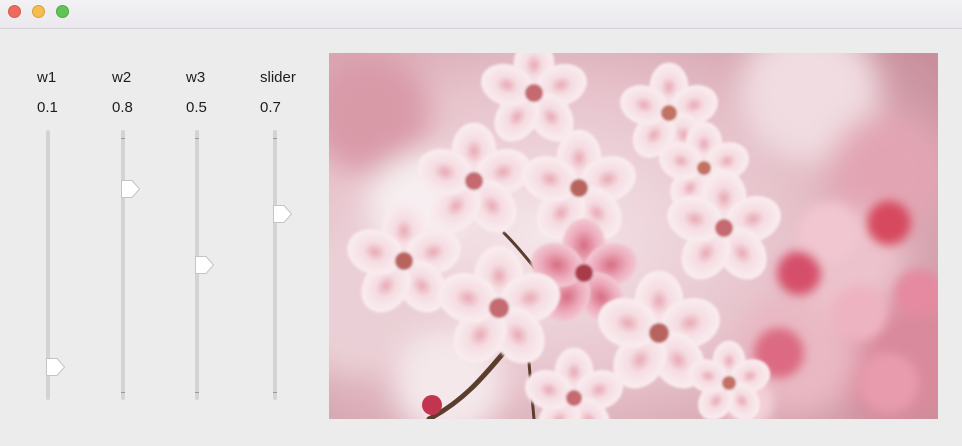 This screenshot has width=962, height=446. Describe the element at coordinates (131, 265) in the screenshot. I see `slider-track-w2` at that location.